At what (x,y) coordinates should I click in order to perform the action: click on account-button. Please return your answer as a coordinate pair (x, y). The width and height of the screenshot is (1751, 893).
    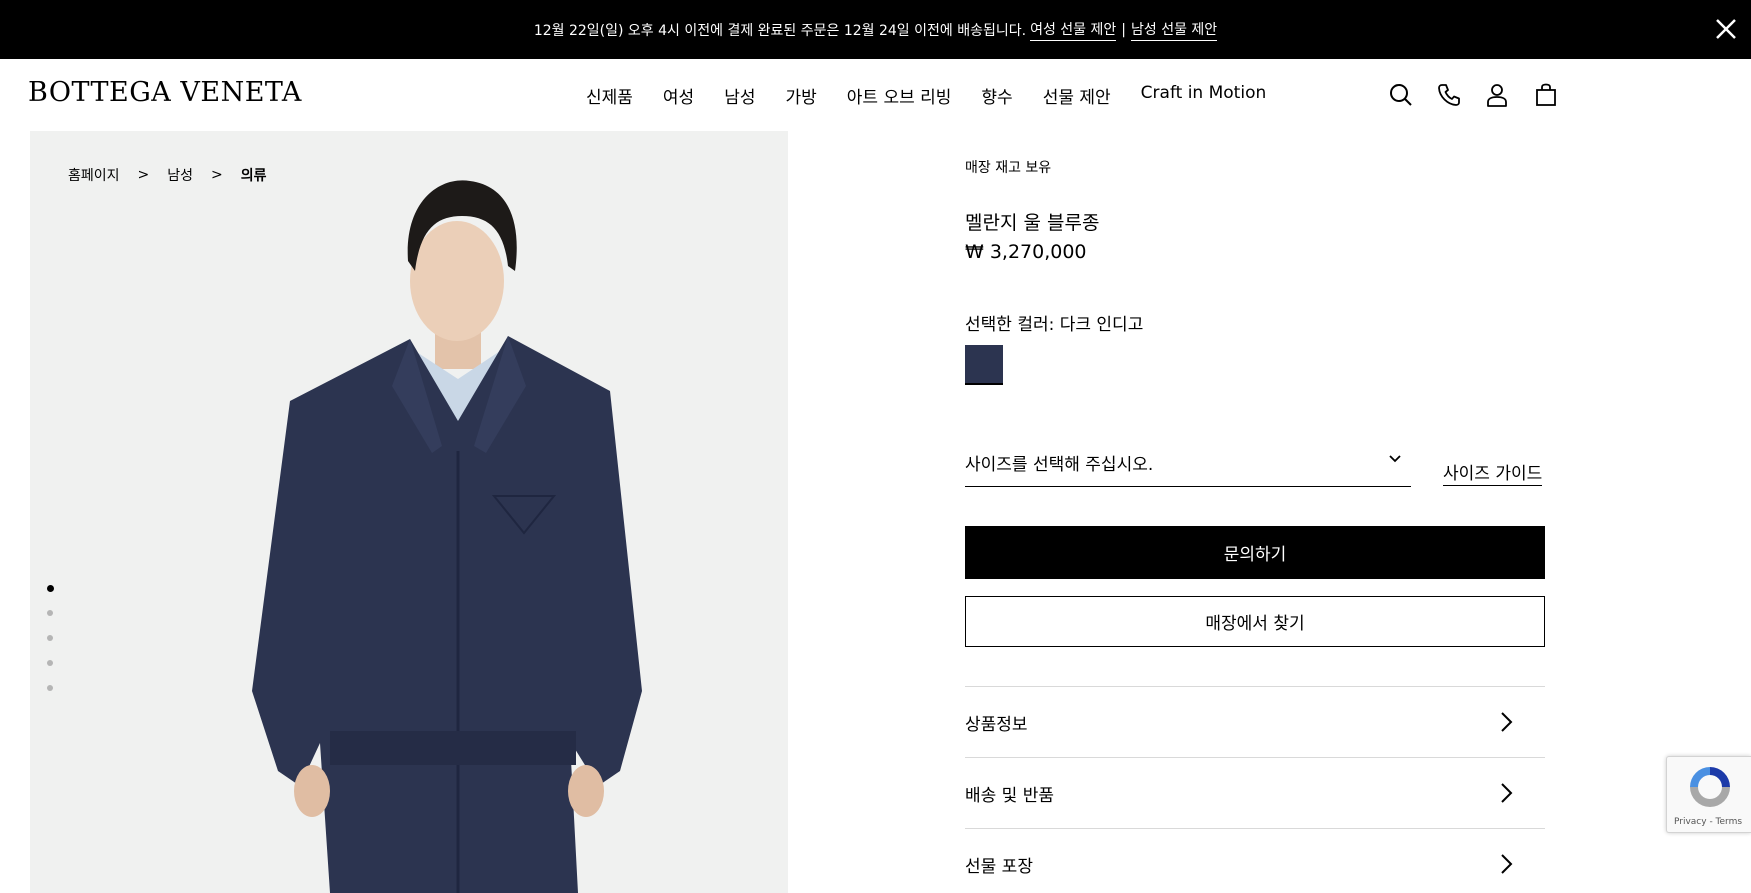
    Looking at the image, I should click on (1497, 95).